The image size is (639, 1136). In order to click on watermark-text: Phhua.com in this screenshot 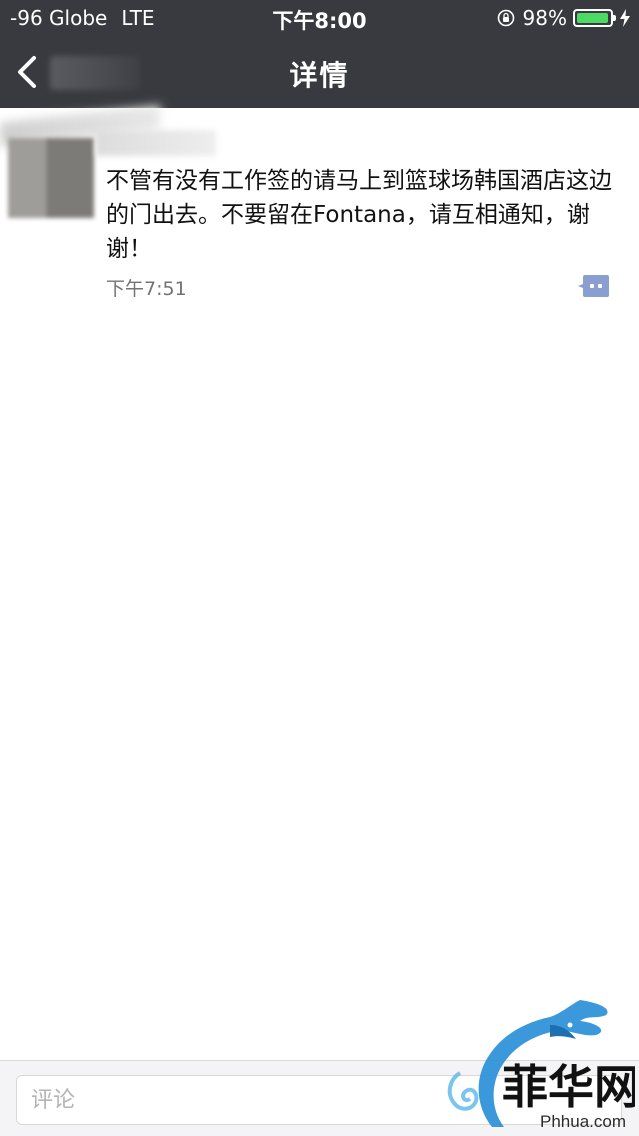, I will do `click(583, 1121)`.